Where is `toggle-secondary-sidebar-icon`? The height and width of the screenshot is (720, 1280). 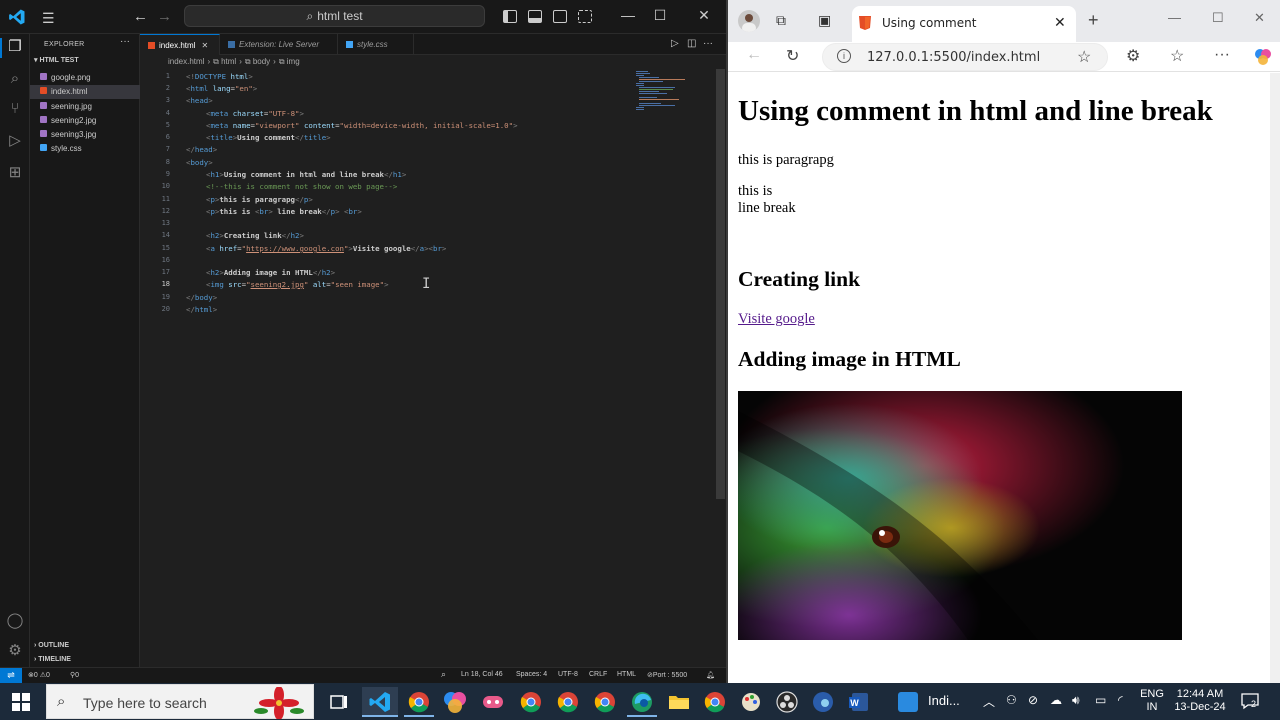 toggle-secondary-sidebar-icon is located at coordinates (560, 16).